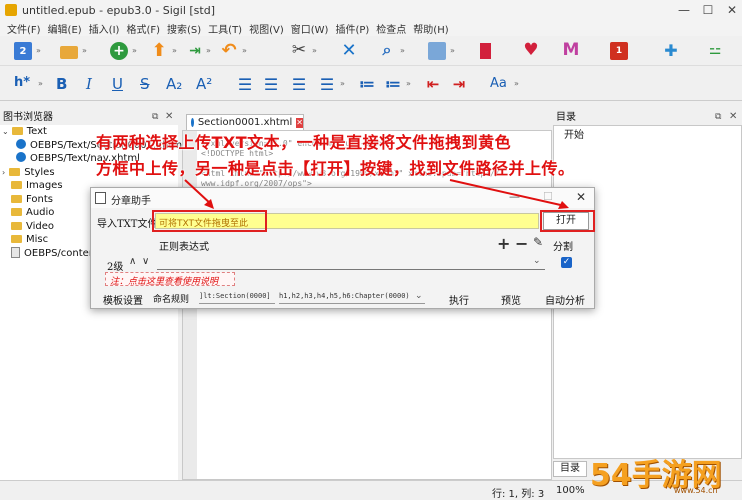 The width and height of the screenshot is (742, 500). I want to click on move-up-icon: ⬆, so click(159, 50).